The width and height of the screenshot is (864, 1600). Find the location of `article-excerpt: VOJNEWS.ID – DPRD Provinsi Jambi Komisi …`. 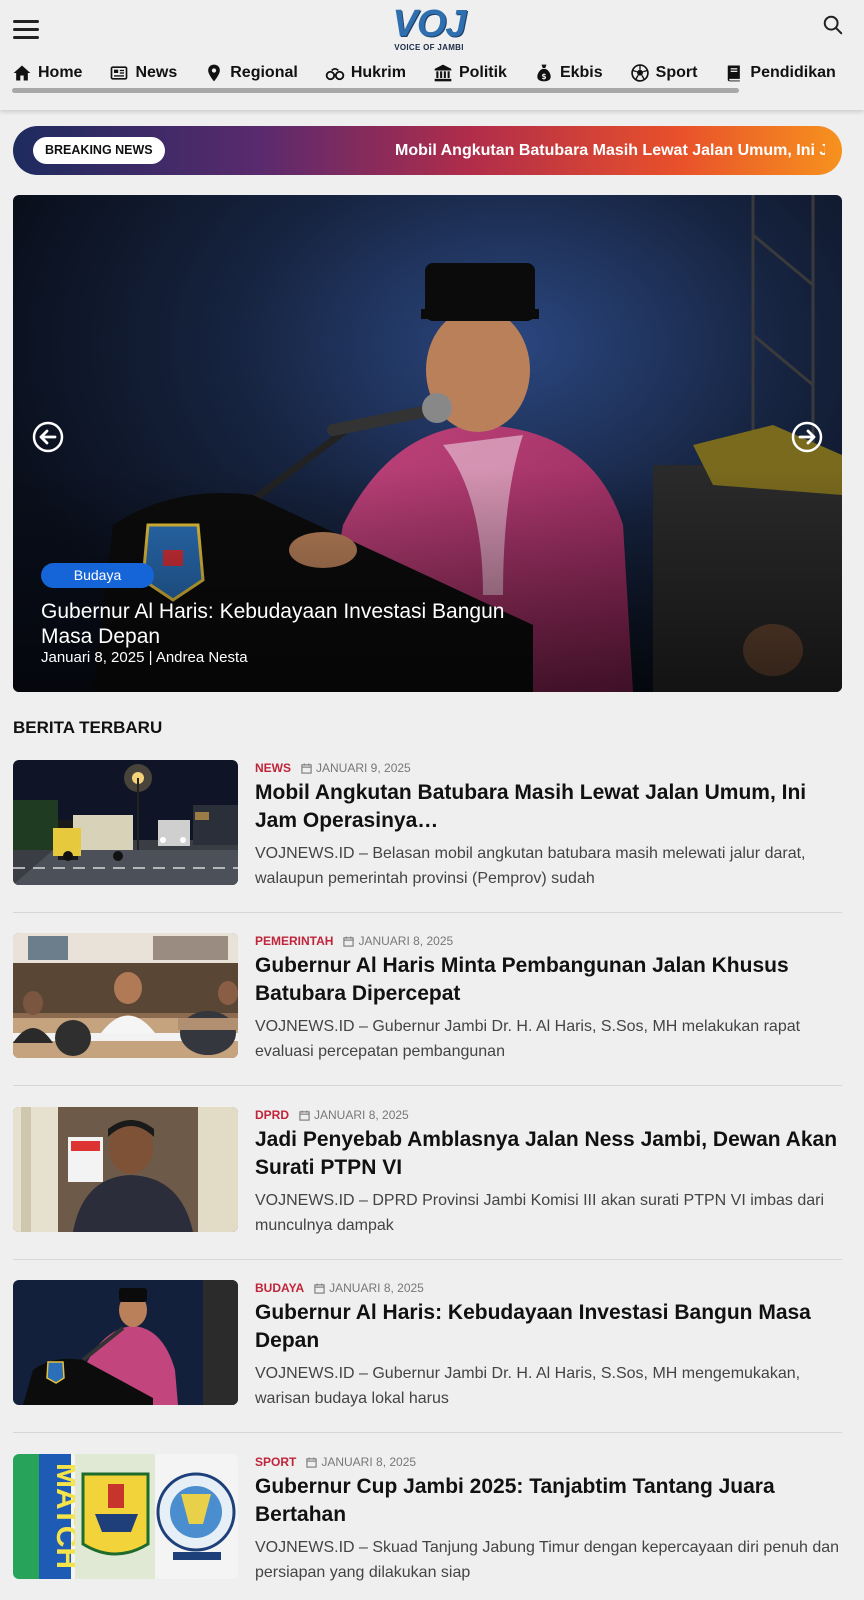

article-excerpt: VOJNEWS.ID – DPRD Provinsi Jambi Komisi … is located at coordinates (540, 1213).